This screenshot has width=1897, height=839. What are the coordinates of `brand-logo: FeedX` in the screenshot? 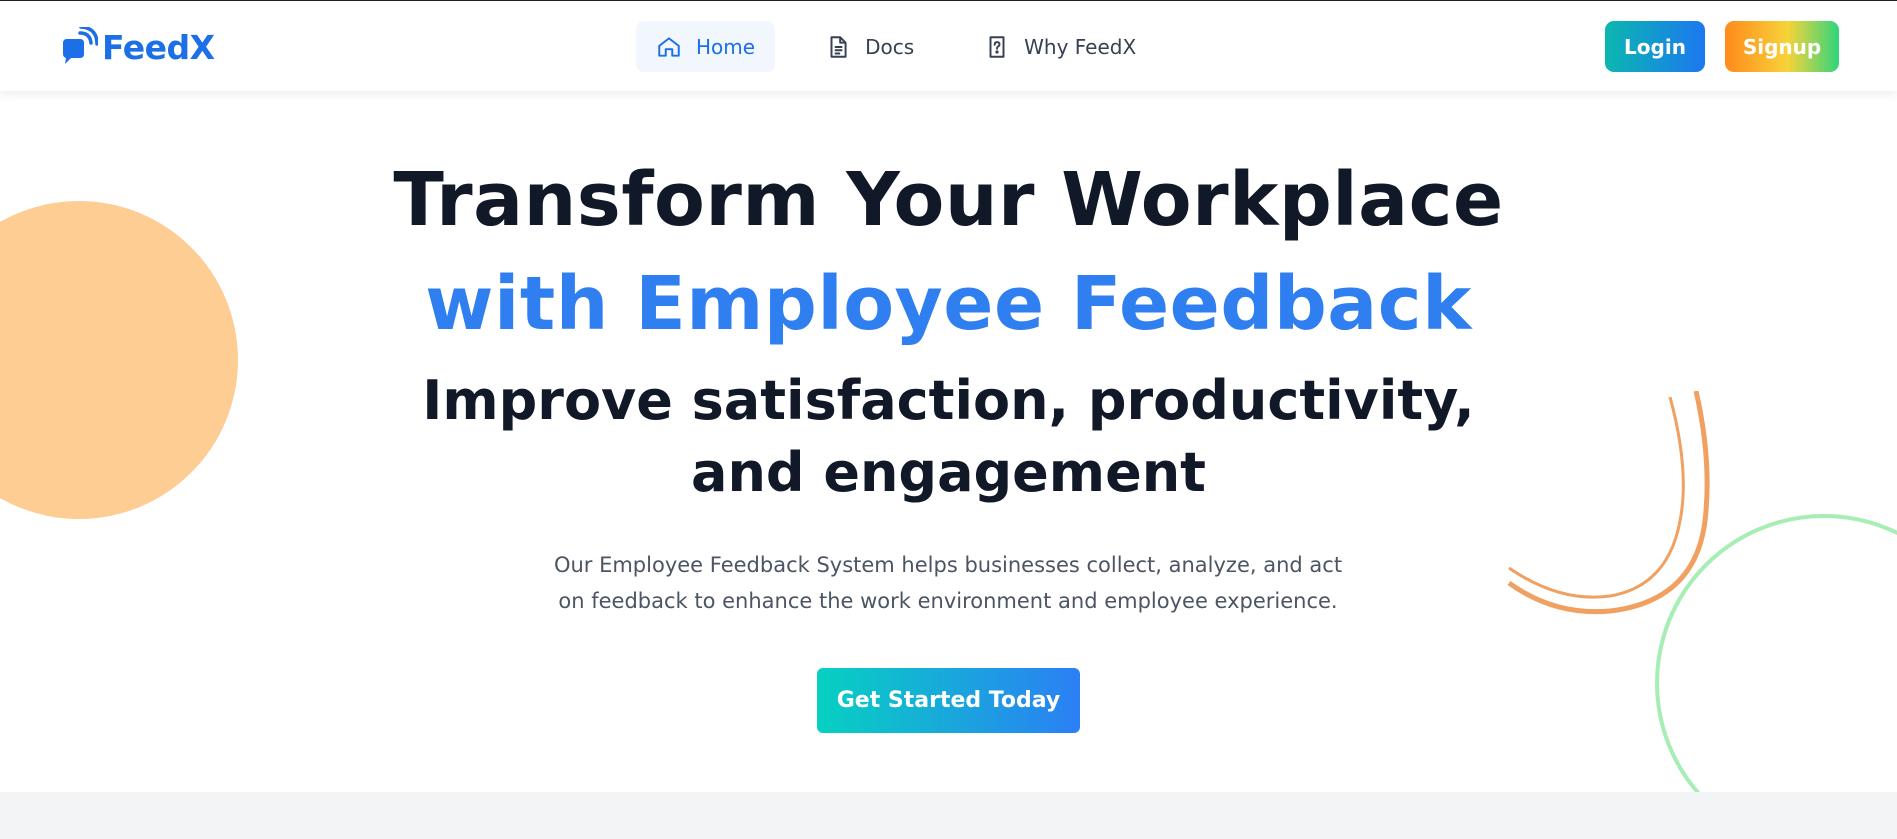 It's located at (137, 47).